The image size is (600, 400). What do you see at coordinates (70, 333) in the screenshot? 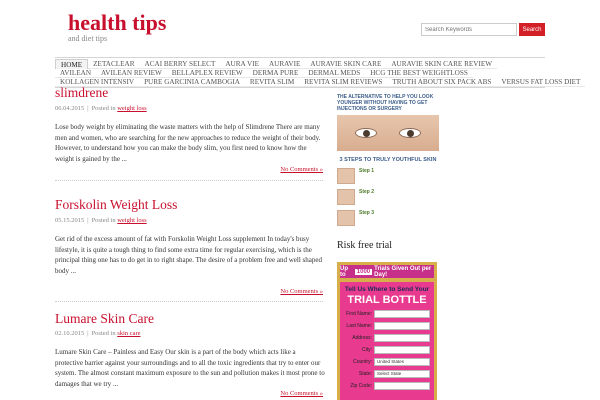
I see `post-date: 02.10.2015` at bounding box center [70, 333].